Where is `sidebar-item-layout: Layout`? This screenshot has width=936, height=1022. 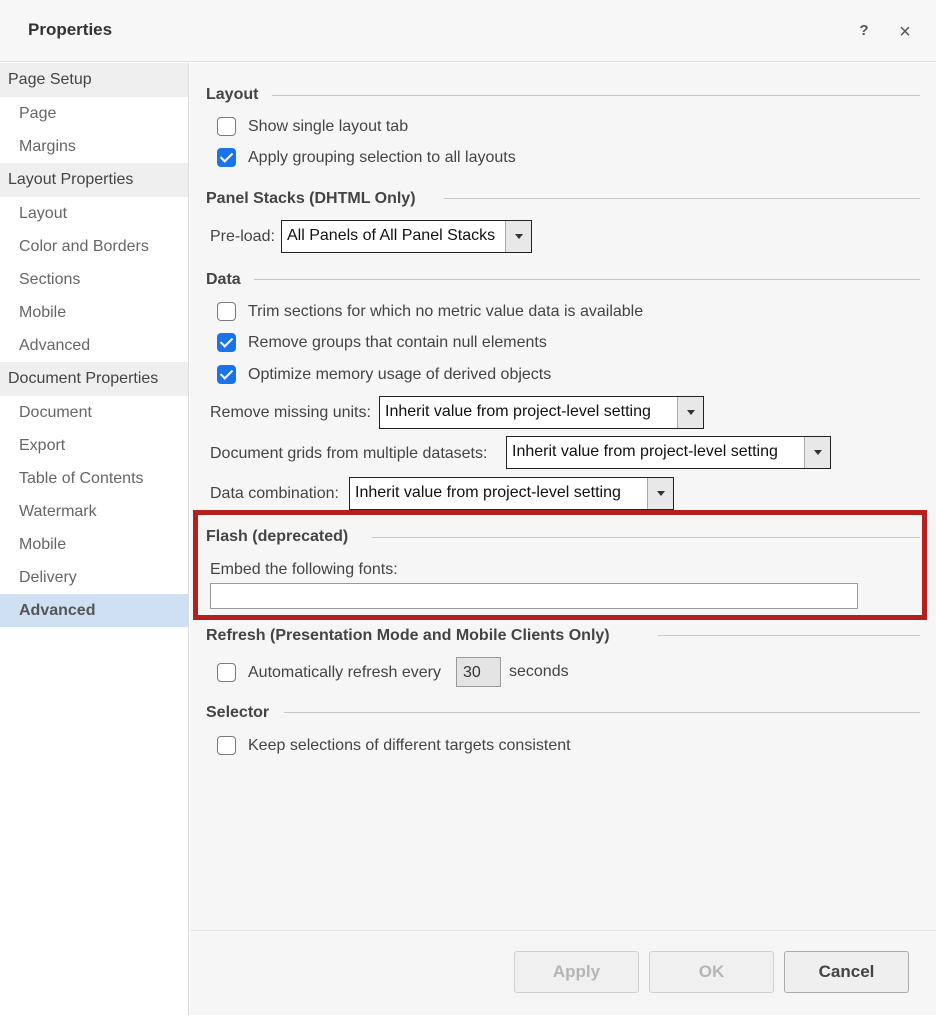
sidebar-item-layout: Layout is located at coordinates (94, 213).